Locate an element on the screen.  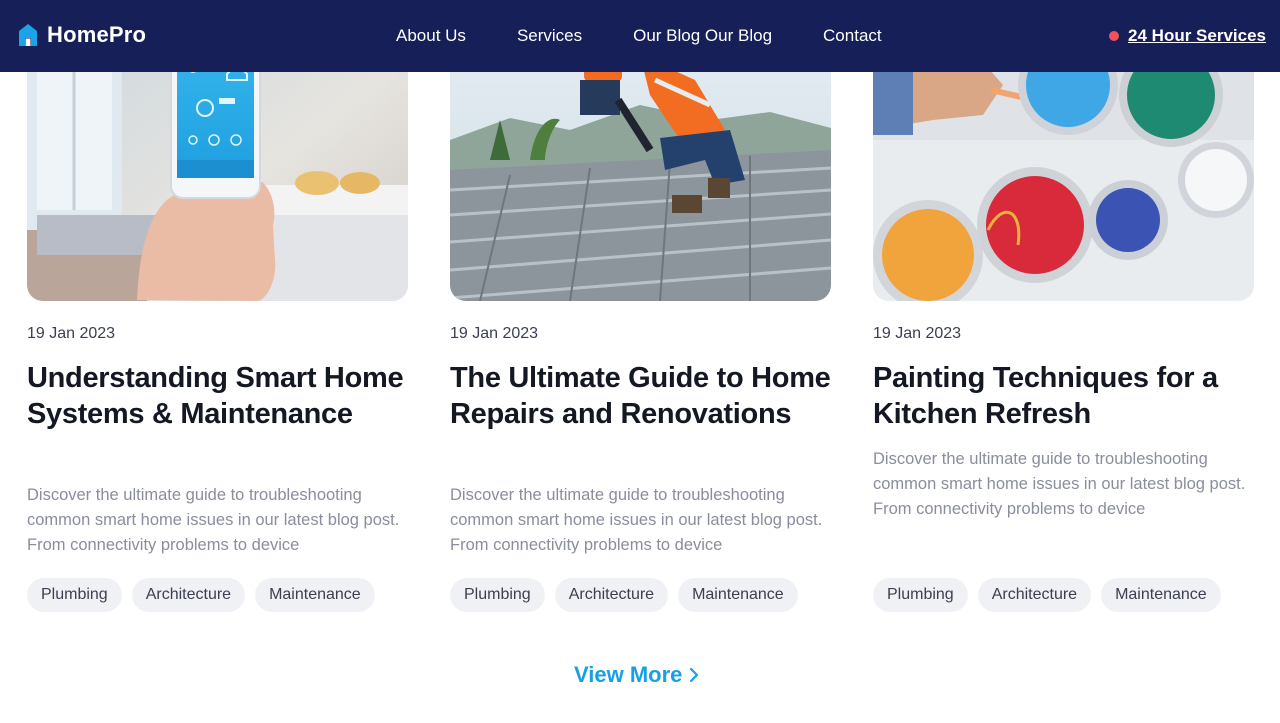
house-logo-icon is located at coordinates (28, 35).